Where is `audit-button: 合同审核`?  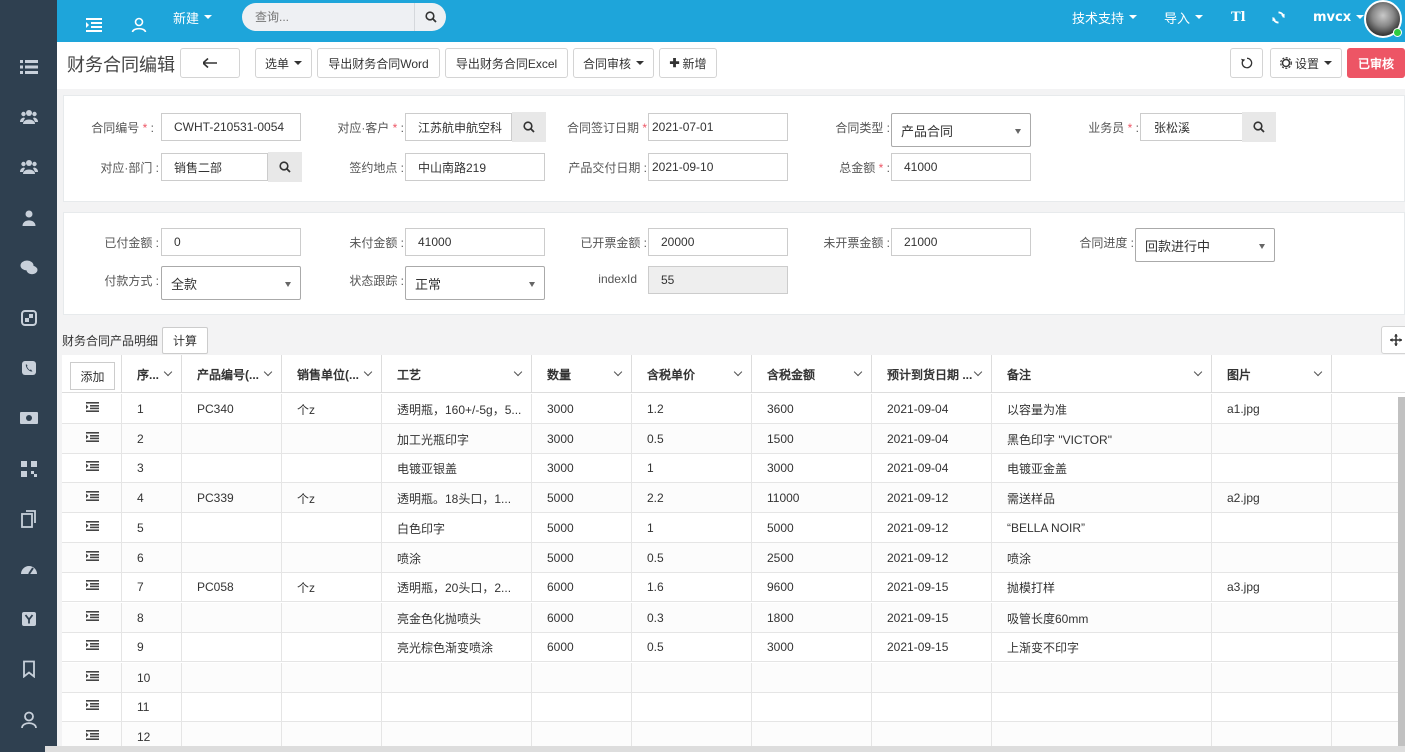 audit-button: 合同审核 is located at coordinates (613, 63).